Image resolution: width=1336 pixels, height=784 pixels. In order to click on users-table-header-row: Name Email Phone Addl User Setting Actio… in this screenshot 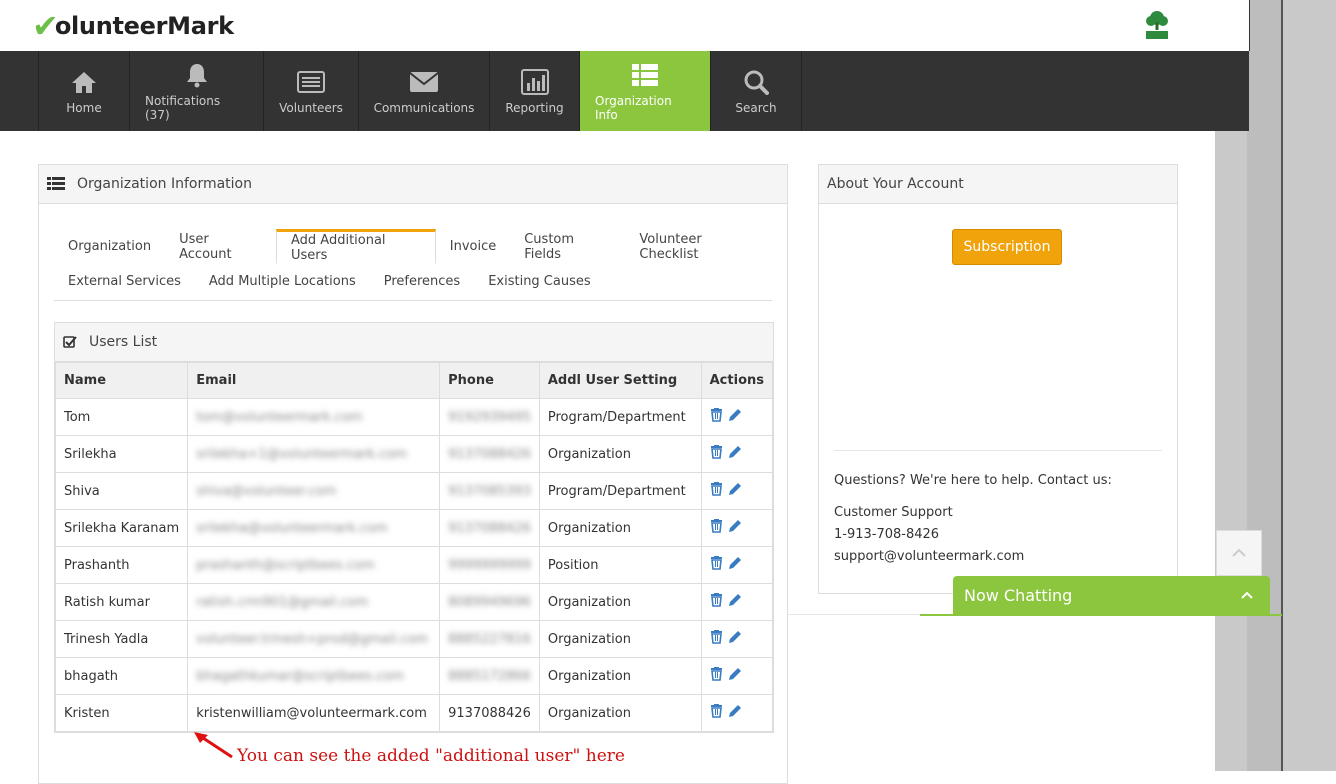, I will do `click(414, 380)`.